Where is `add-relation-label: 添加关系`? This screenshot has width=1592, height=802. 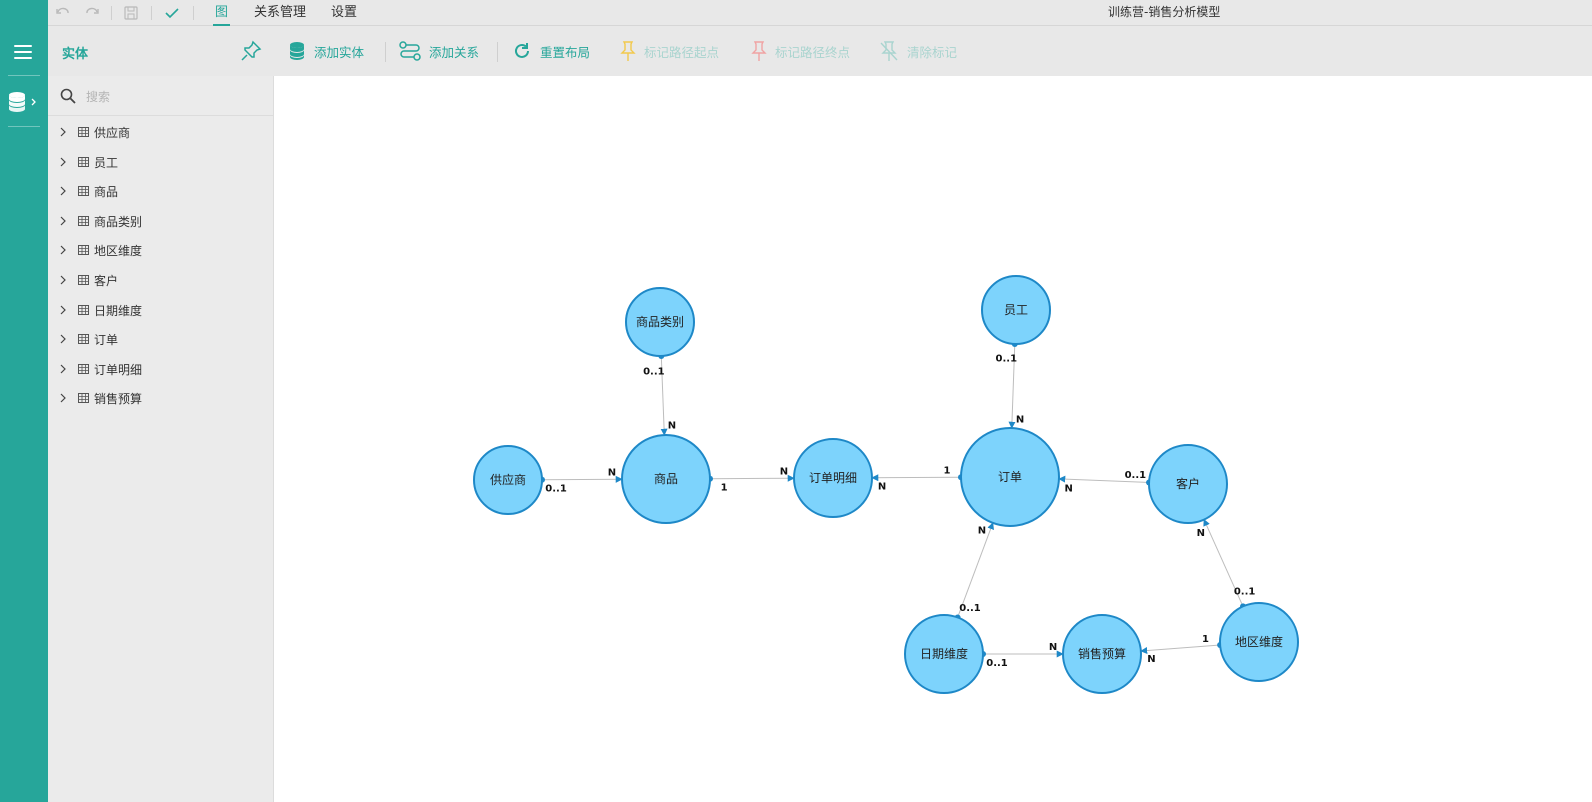
add-relation-label: 添加关系 is located at coordinates (454, 52).